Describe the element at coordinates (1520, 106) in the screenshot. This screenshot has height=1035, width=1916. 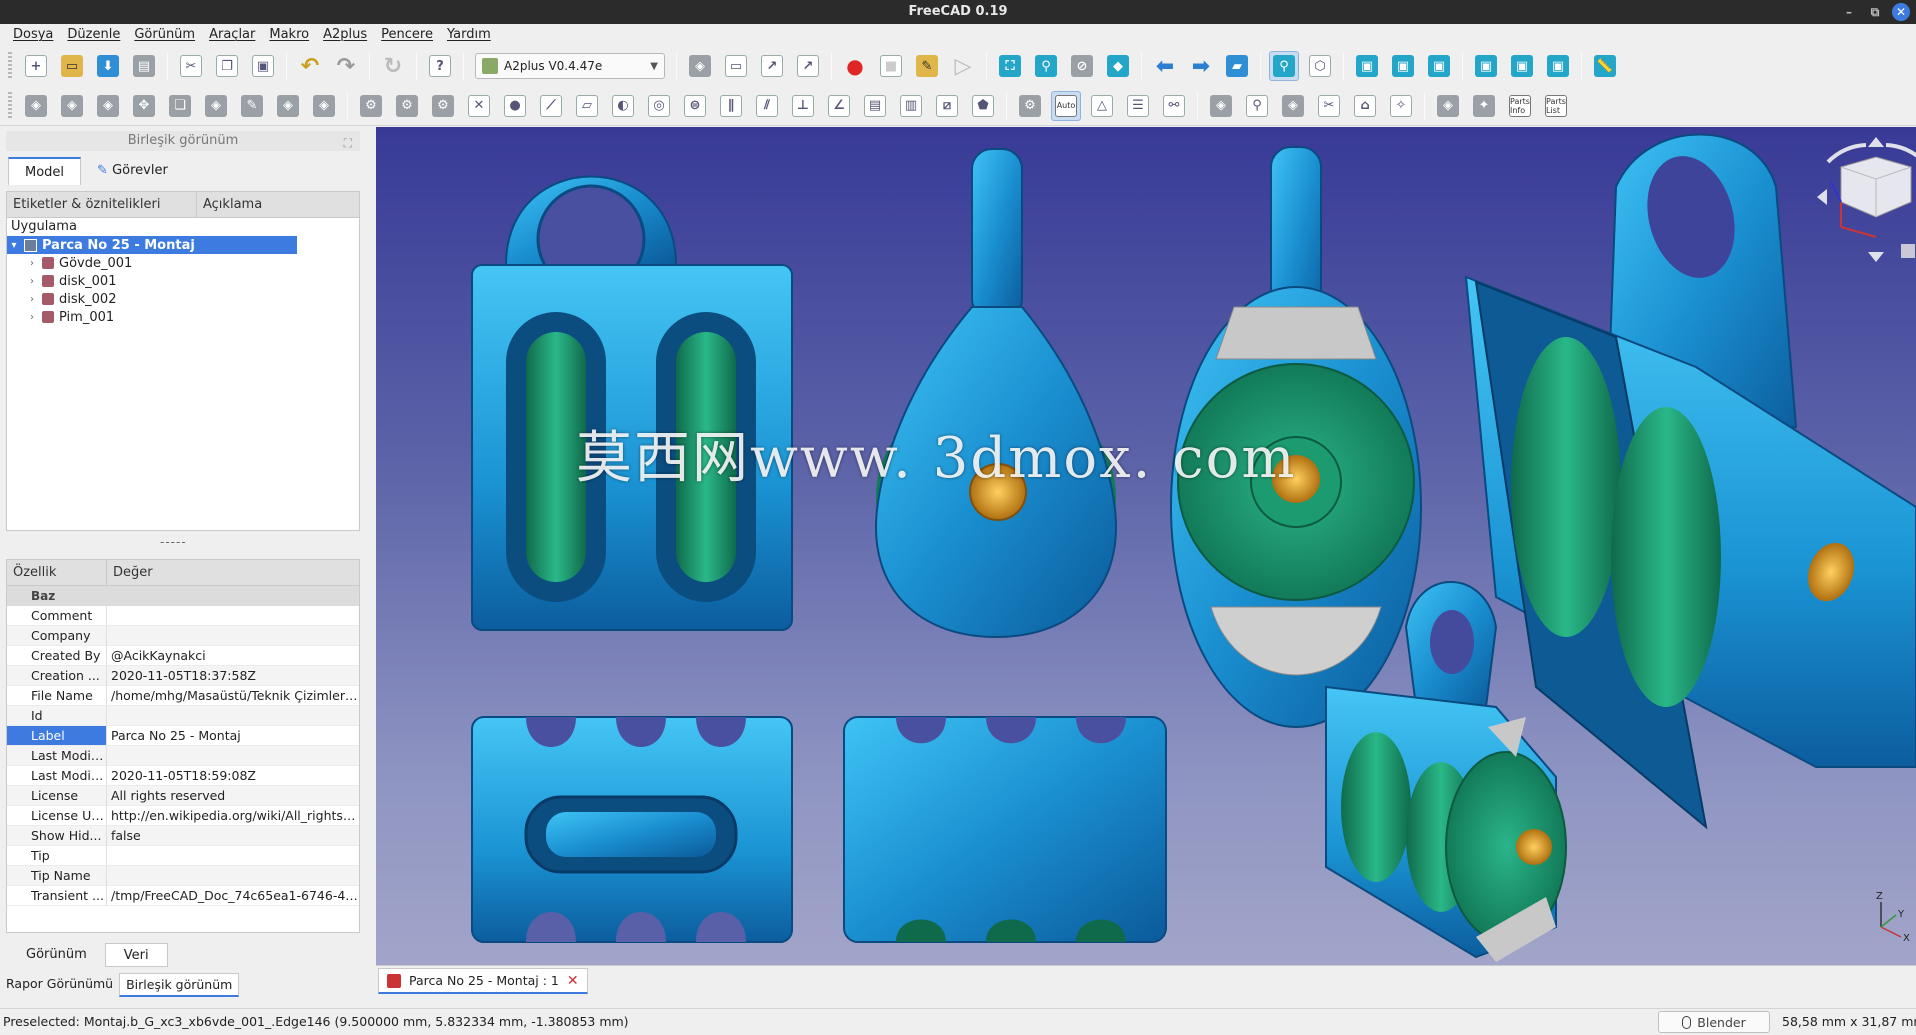
I see `parts-info-button: Parts Info` at that location.